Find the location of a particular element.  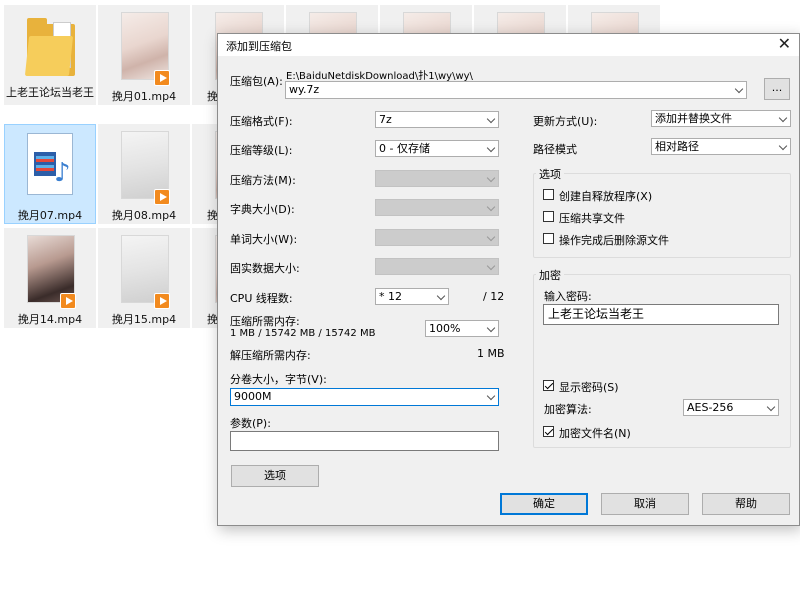

word-select is located at coordinates (437, 237).